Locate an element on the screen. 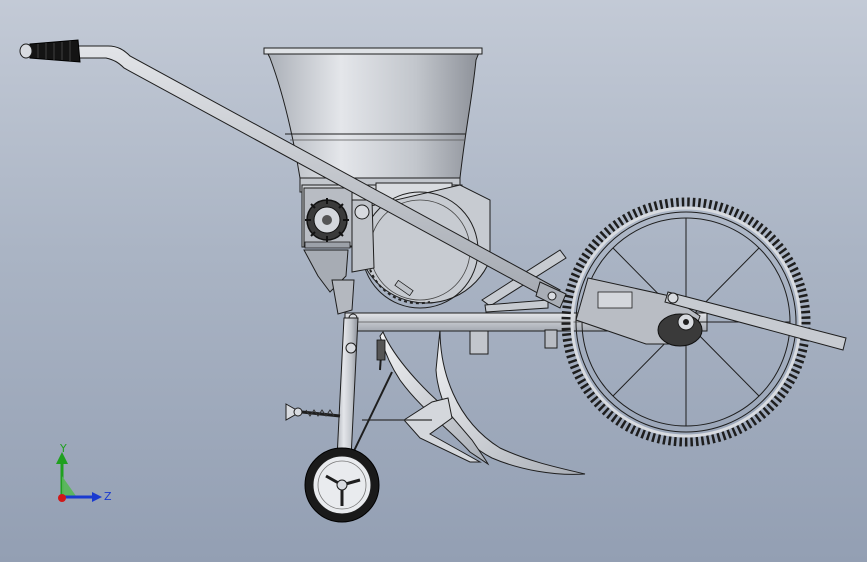 This screenshot has height=562, width=867. view-triad: Y Z is located at coordinates (84, 477).